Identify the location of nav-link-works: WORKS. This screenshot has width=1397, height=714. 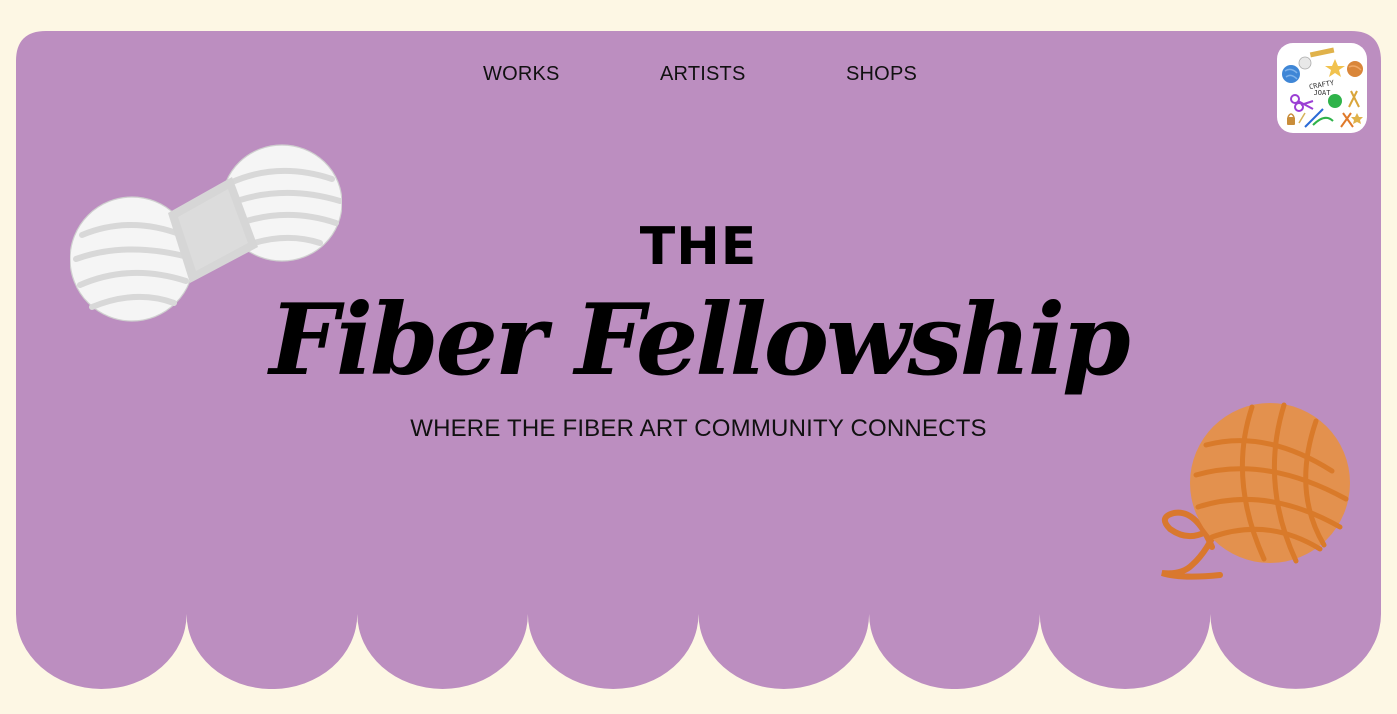
(521, 74).